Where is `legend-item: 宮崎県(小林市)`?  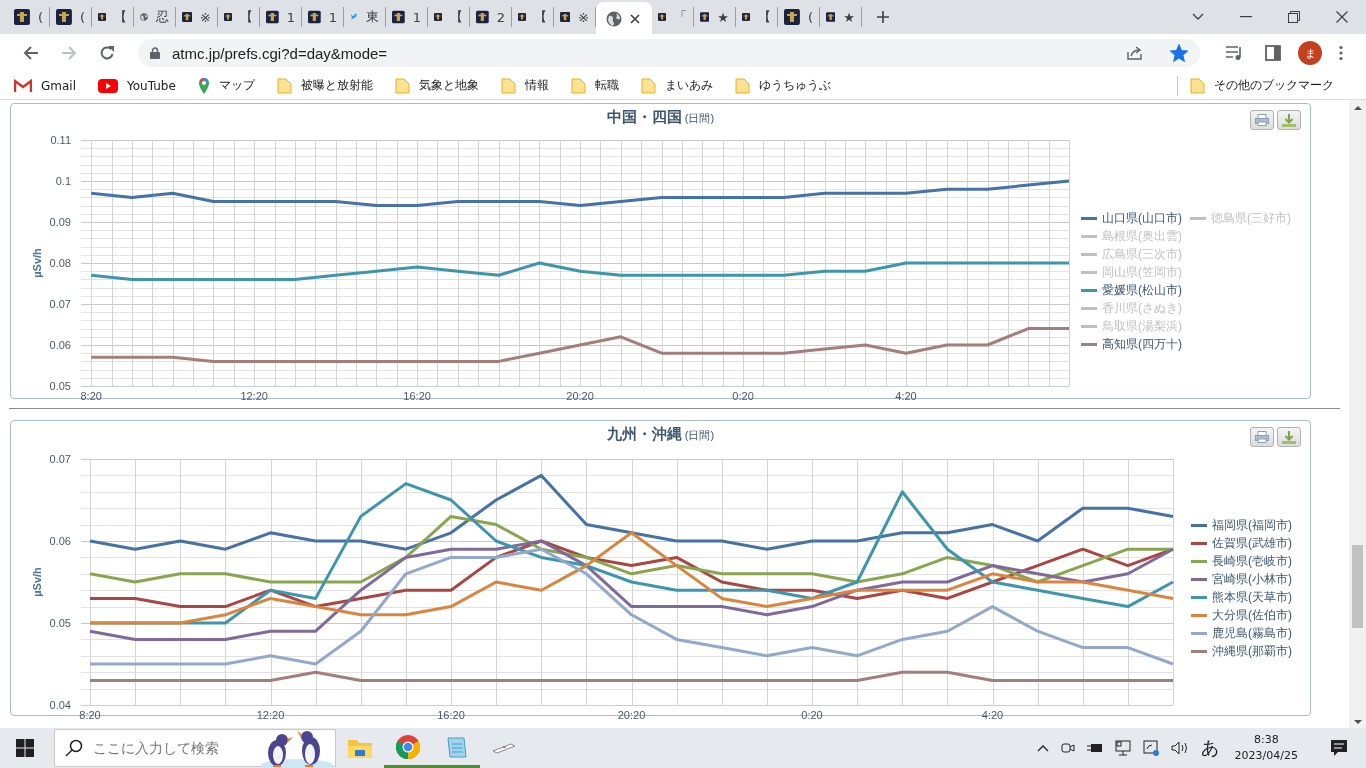
legend-item: 宮崎県(小林市) is located at coordinates (1241, 579).